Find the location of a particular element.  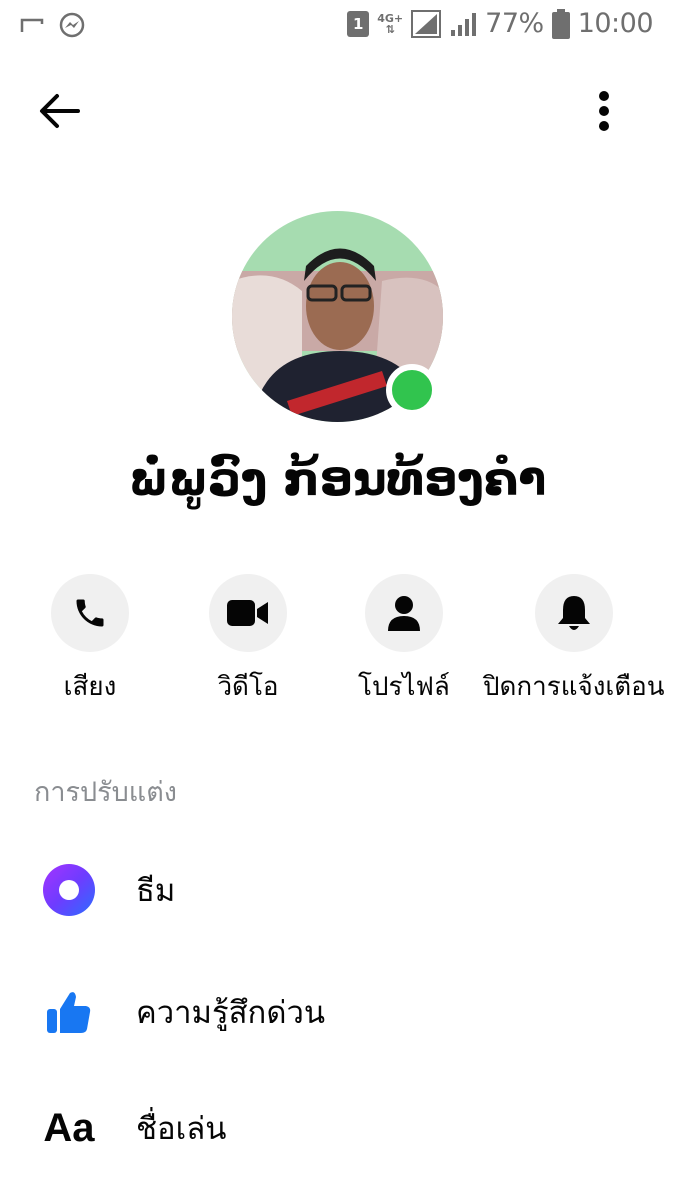

phone-icon is located at coordinates (90, 613).